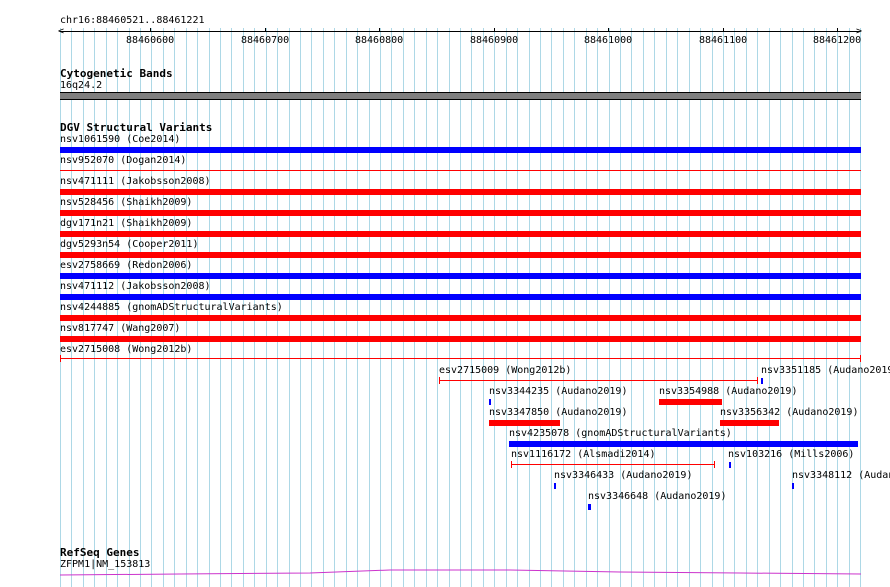 This screenshot has height=587, width=890. What do you see at coordinates (123, 160) in the screenshot?
I see `dgv-feature-label: nsv952070 (Dogan2014)` at bounding box center [123, 160].